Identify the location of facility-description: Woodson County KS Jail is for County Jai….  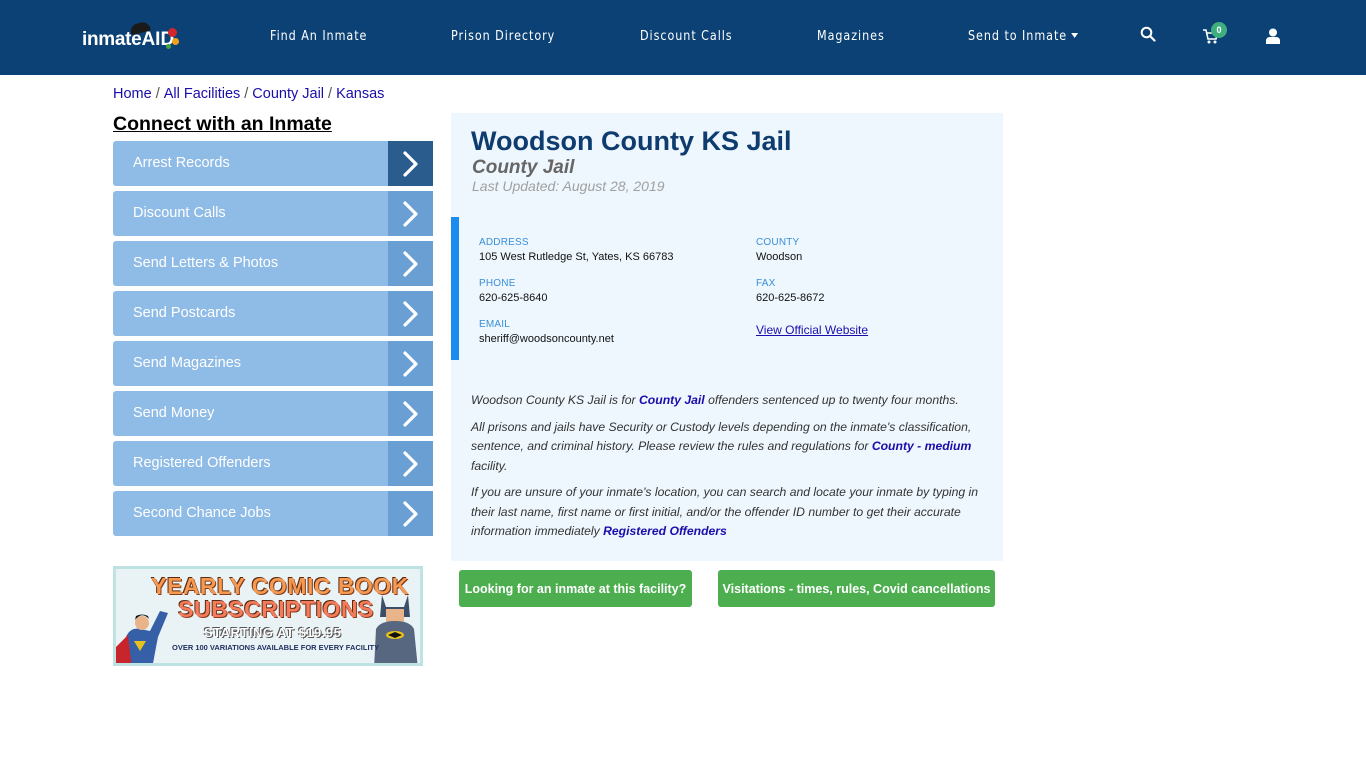
(726, 470).